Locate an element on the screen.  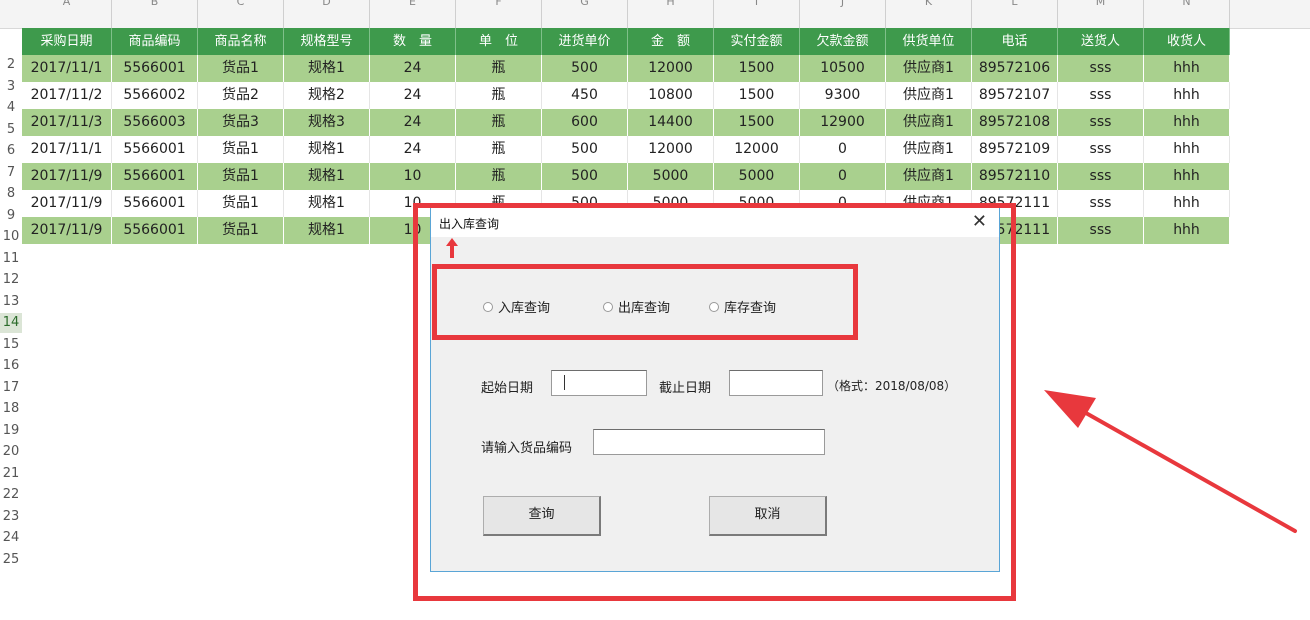
row-number: 12 is located at coordinates (11, 280).